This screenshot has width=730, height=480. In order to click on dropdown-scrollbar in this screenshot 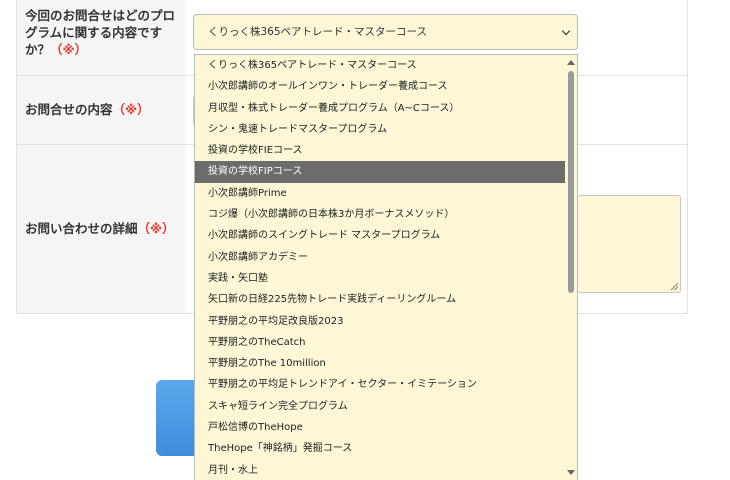, I will do `click(571, 267)`.